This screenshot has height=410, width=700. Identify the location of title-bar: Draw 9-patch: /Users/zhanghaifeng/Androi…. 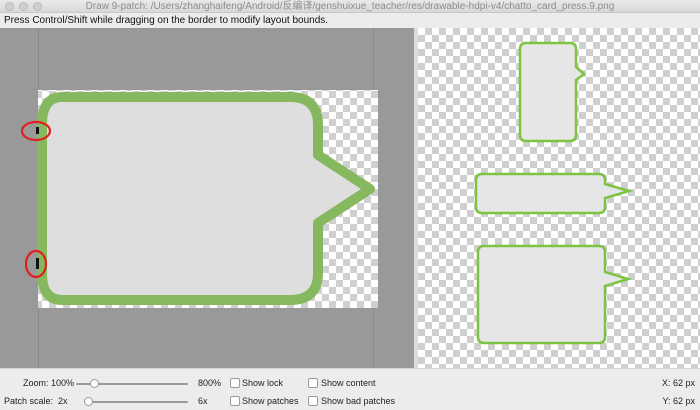
(350, 6).